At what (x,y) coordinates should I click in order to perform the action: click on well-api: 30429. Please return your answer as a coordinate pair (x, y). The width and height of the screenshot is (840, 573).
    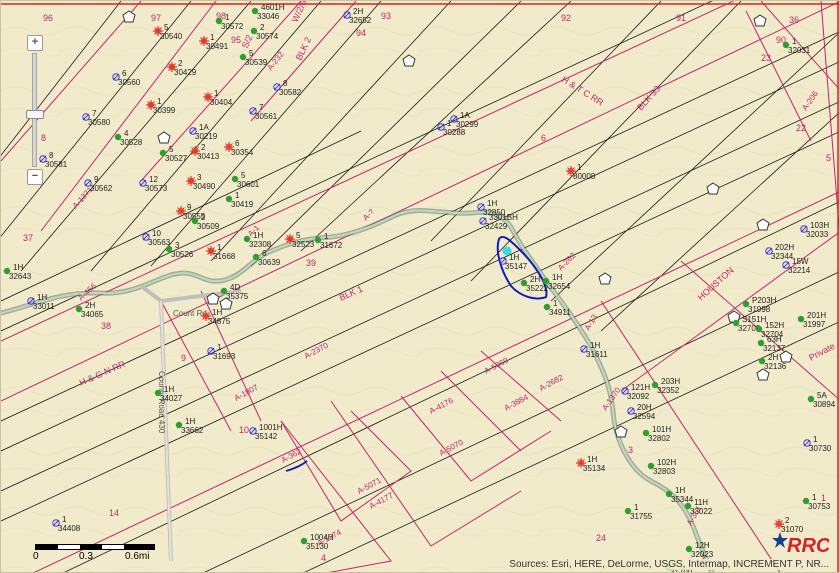
    Looking at the image, I should click on (185, 72).